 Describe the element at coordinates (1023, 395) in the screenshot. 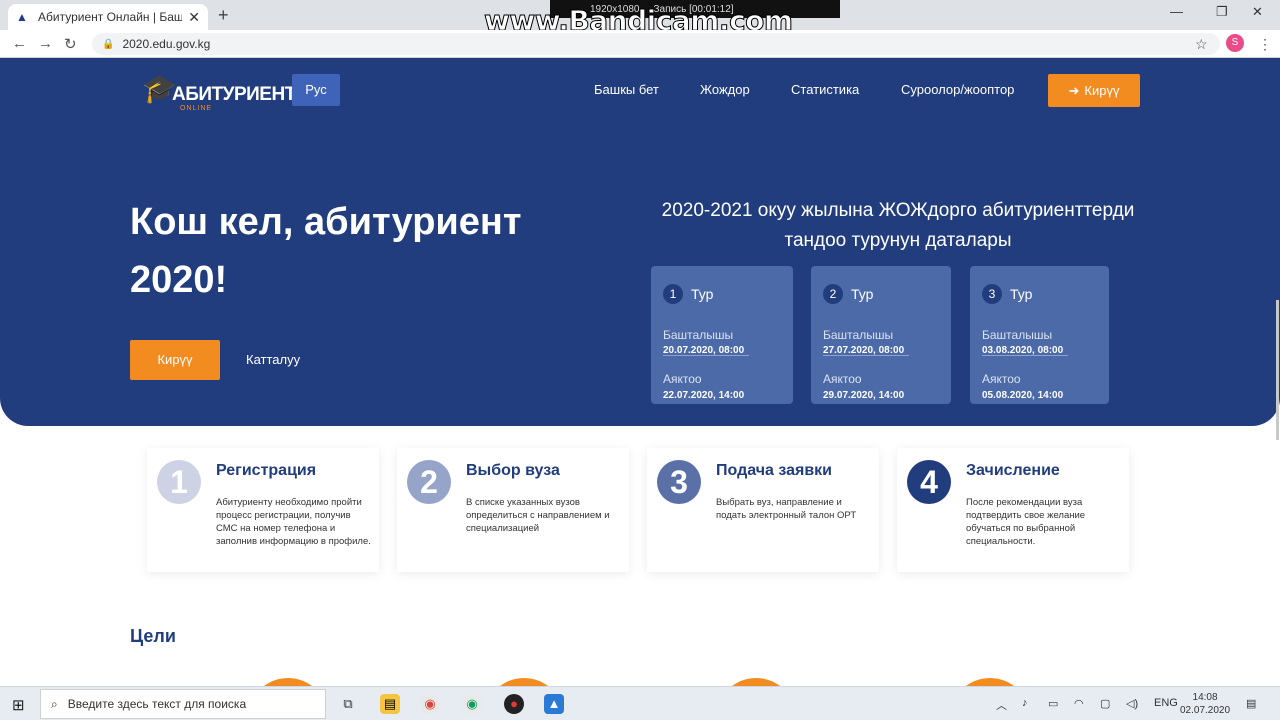

I see `round-end-value: 05.08.2020, 14:00` at that location.